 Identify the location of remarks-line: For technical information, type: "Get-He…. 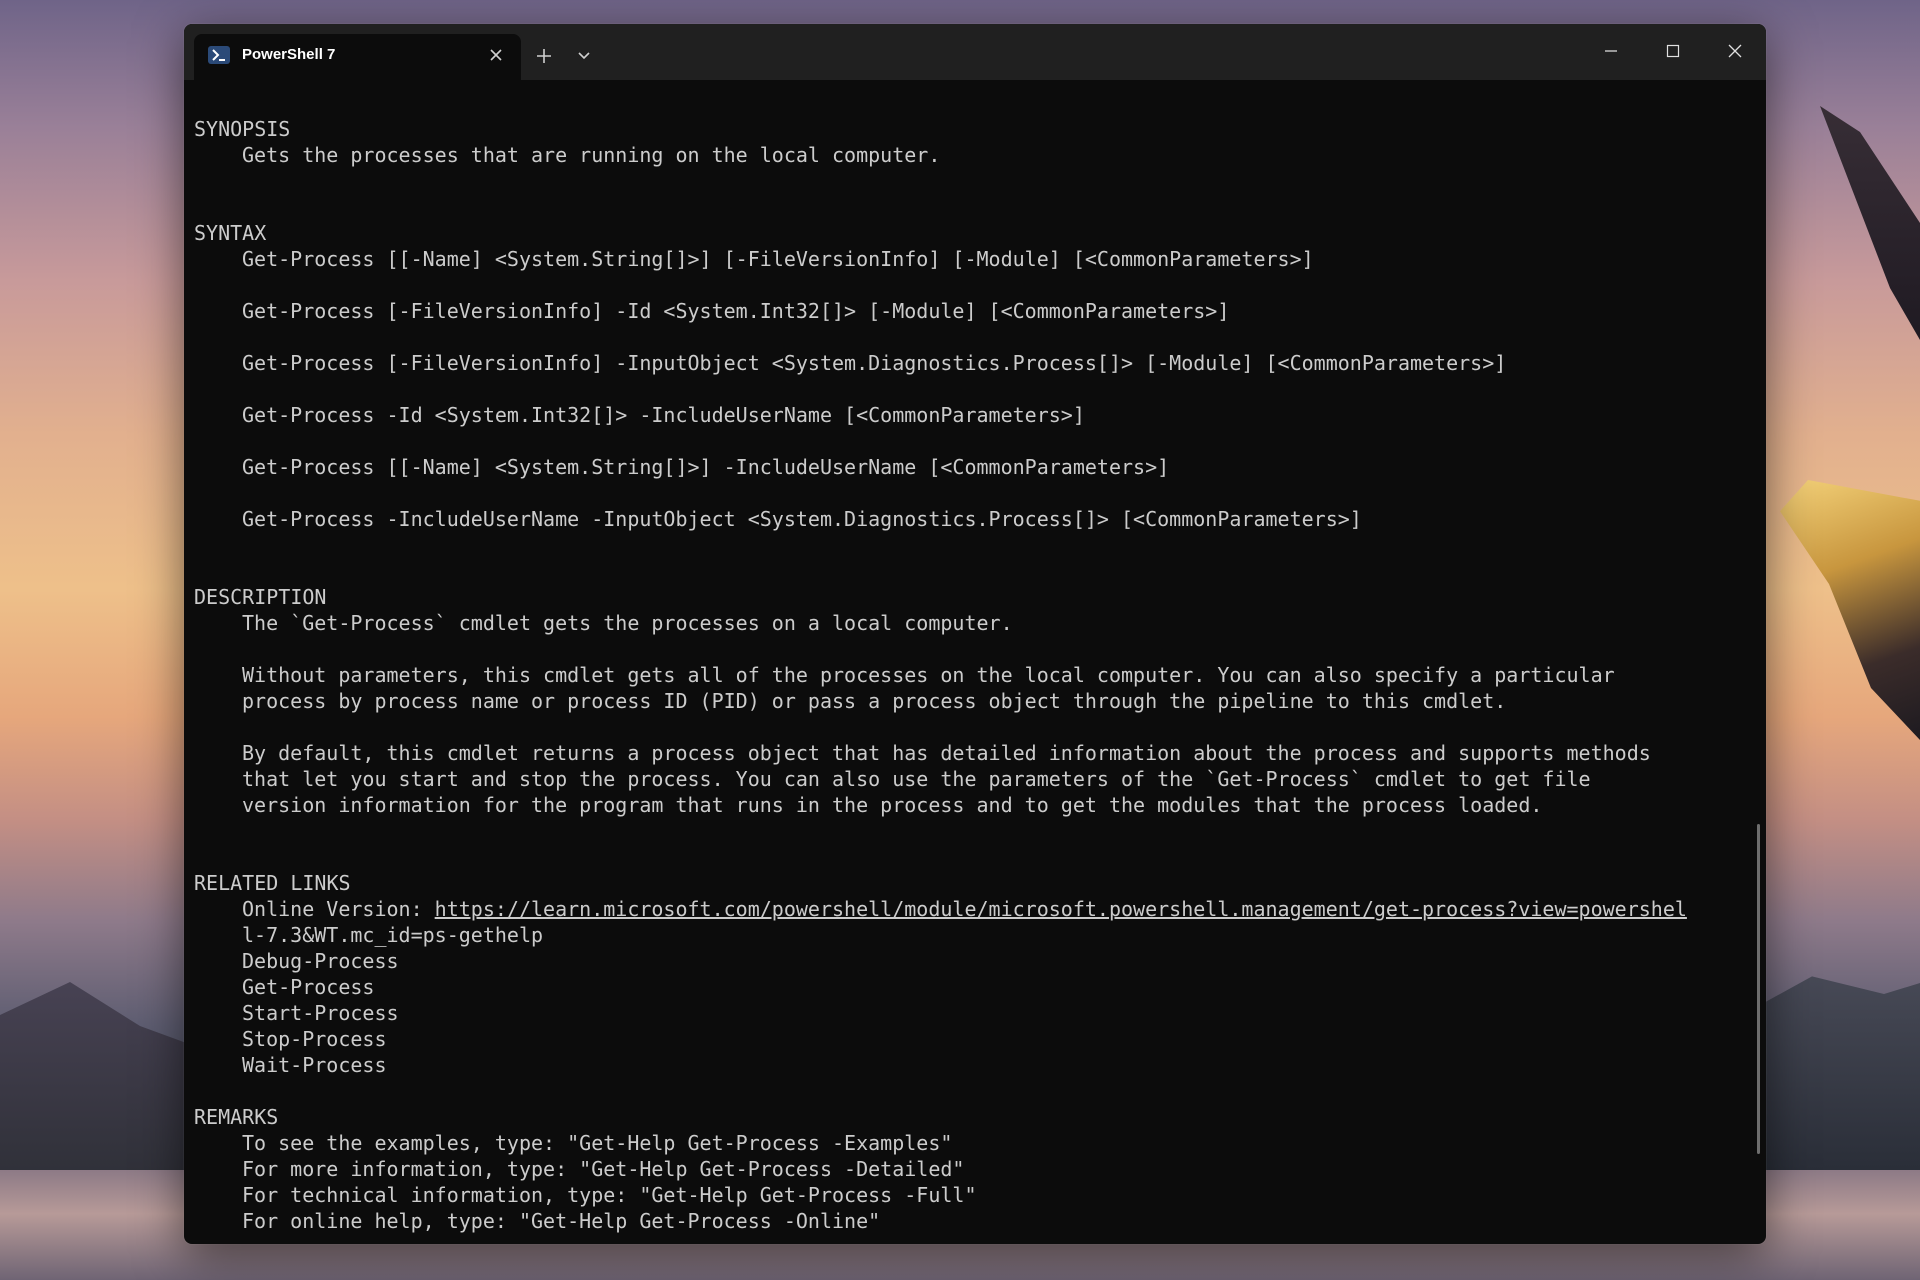
(609, 1195).